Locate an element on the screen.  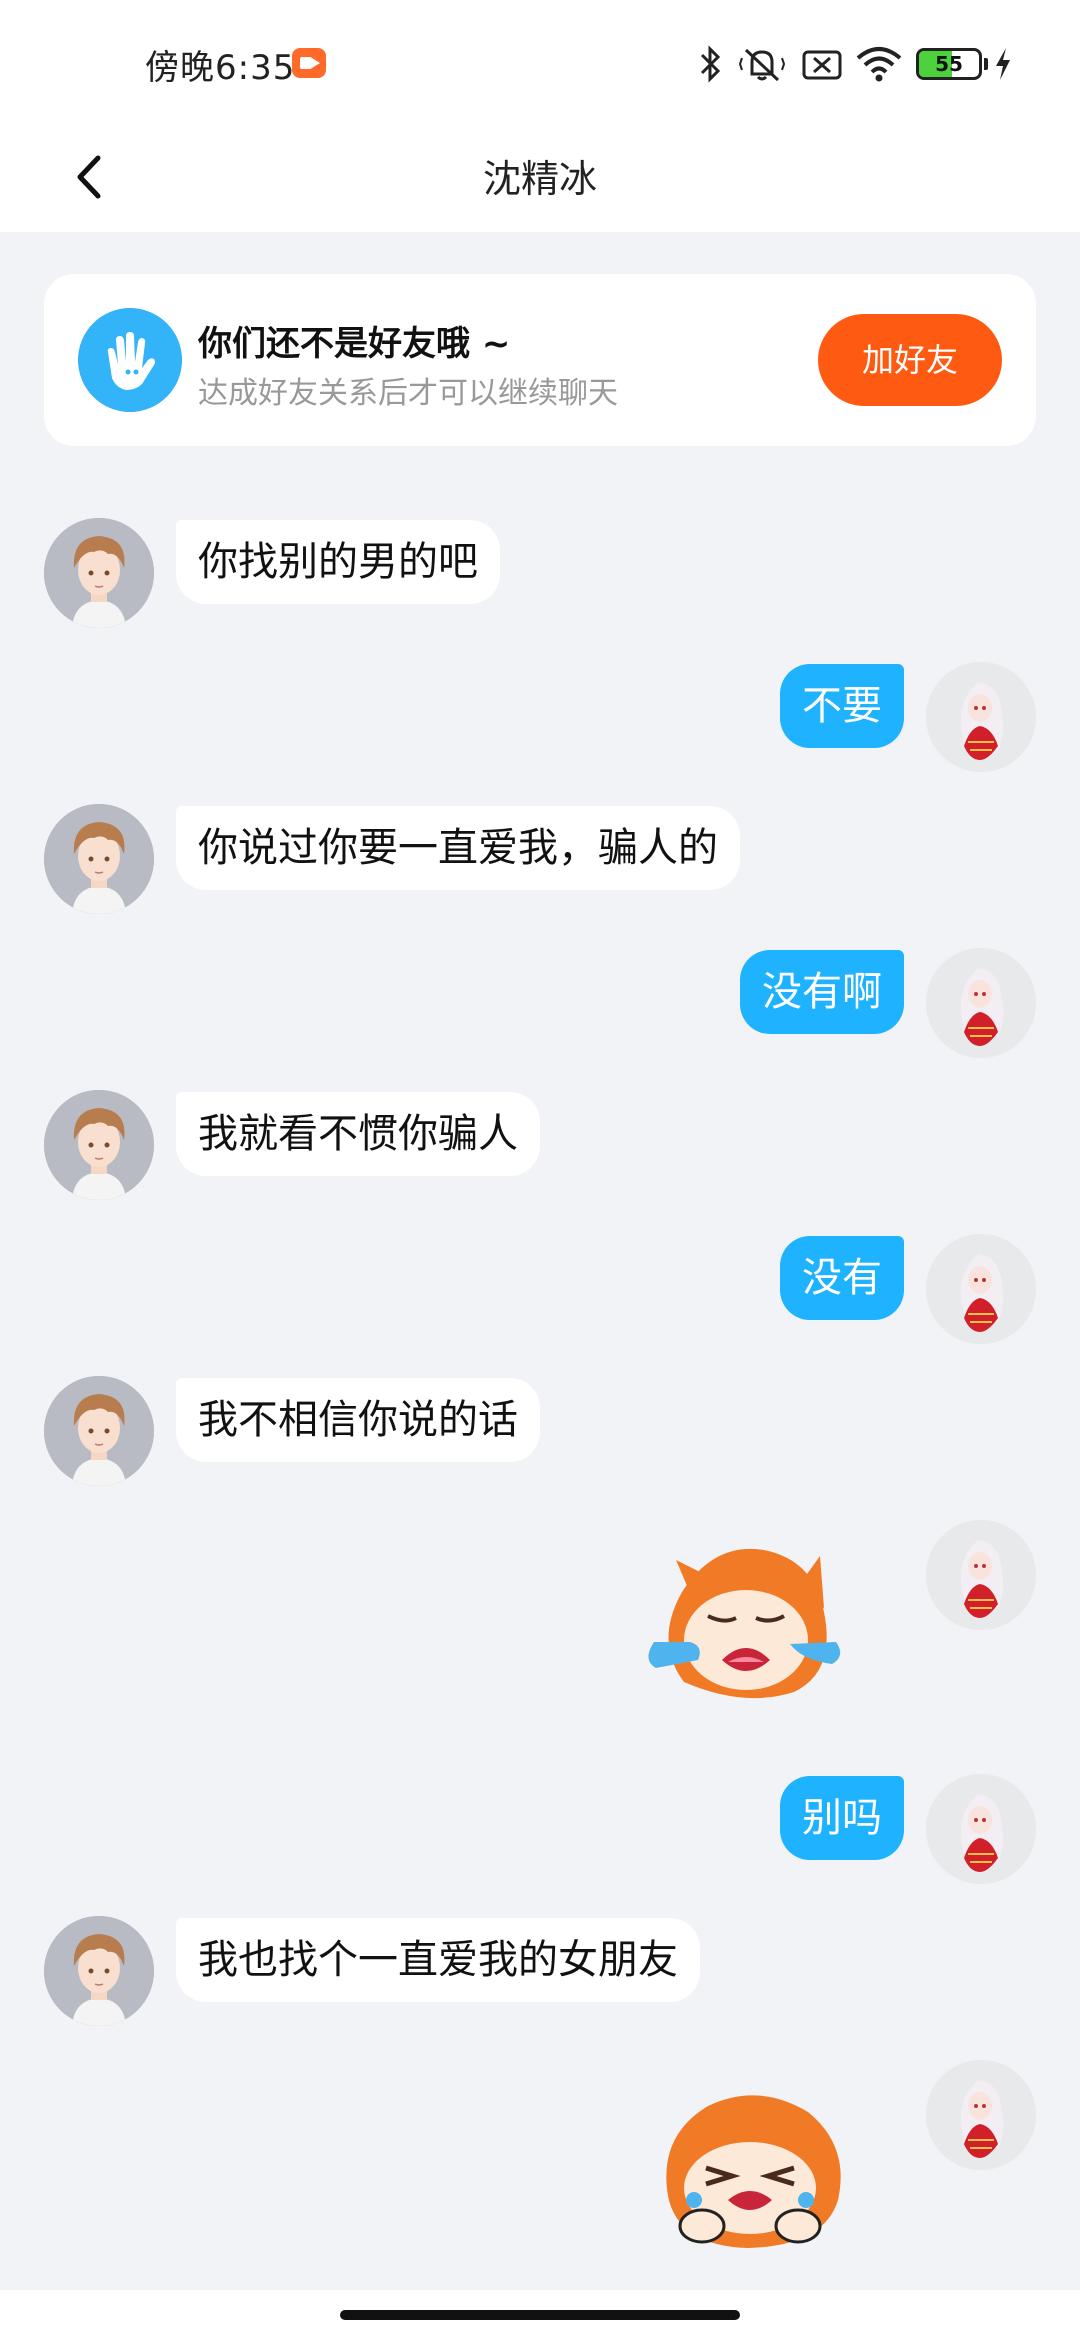
incoming-message: 我不相信你说的话 is located at coordinates (358, 1420).